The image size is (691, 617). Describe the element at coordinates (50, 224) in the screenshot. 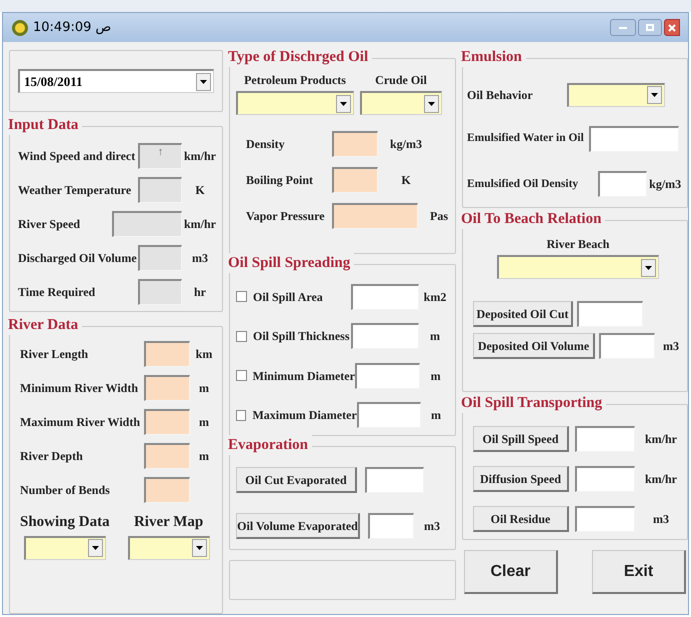

I see `field-label: River Speed` at that location.